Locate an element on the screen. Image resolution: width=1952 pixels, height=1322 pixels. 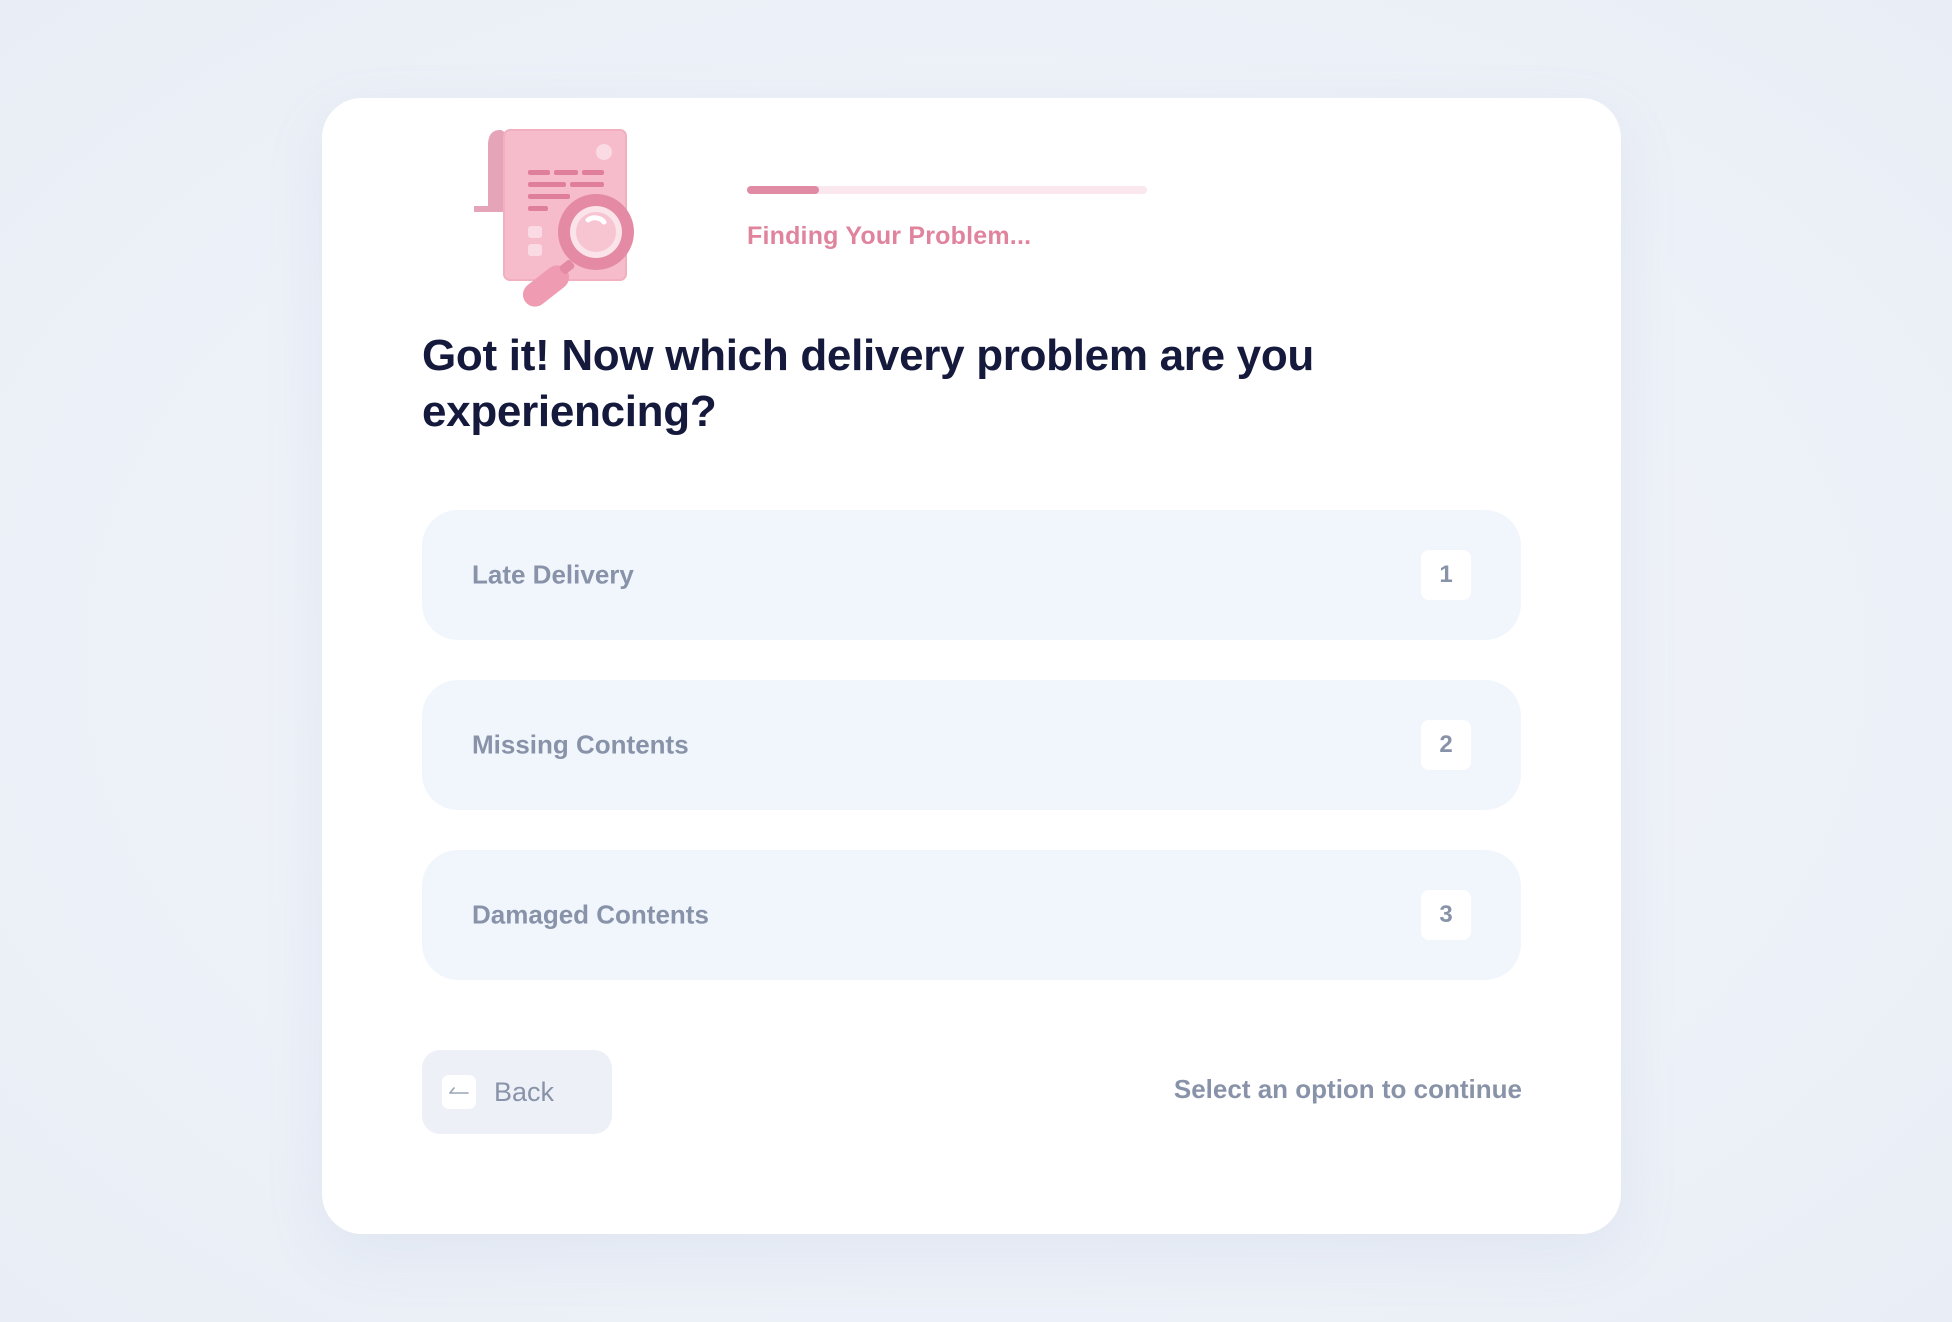
option-label: Damaged Contents is located at coordinates (590, 914).